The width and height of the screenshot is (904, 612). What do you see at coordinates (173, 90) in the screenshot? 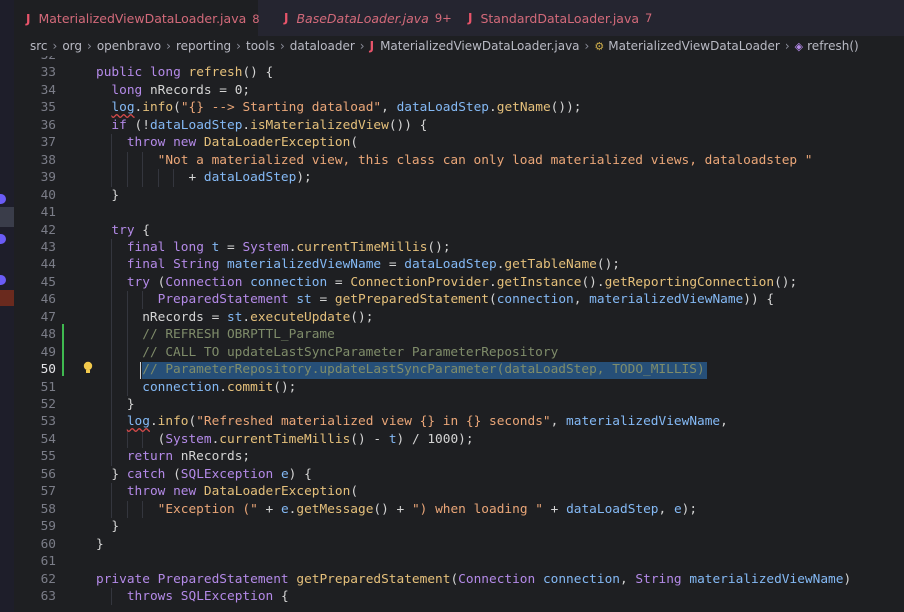
I see `code-text: long nRecords = 0;` at bounding box center [173, 90].